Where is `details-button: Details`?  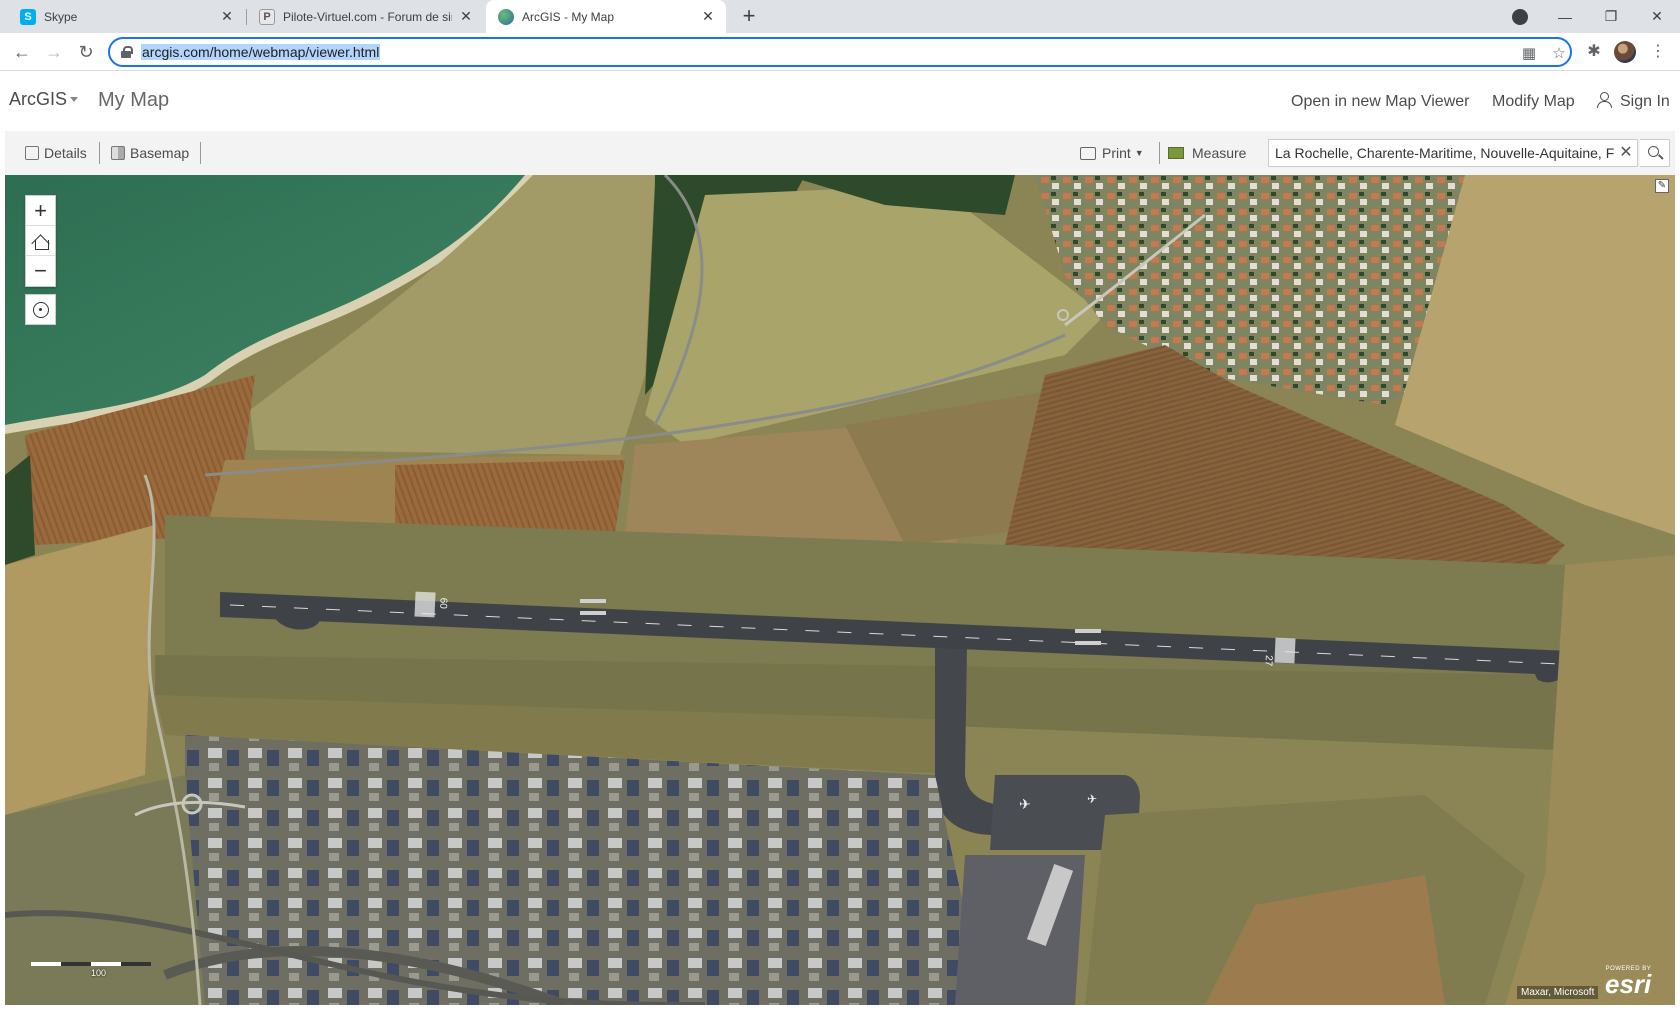 details-button: Details is located at coordinates (56, 153).